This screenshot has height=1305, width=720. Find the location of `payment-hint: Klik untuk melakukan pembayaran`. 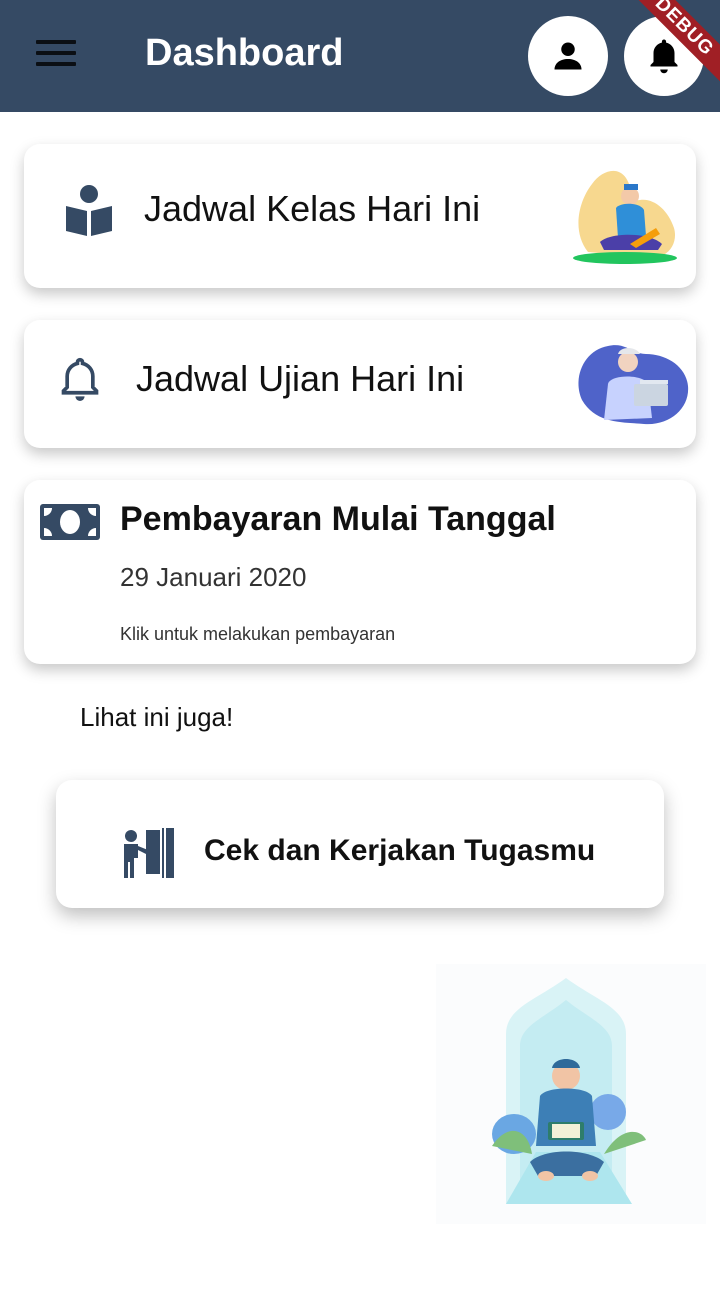

payment-hint: Klik untuk melakukan pembayaran is located at coordinates (258, 634).